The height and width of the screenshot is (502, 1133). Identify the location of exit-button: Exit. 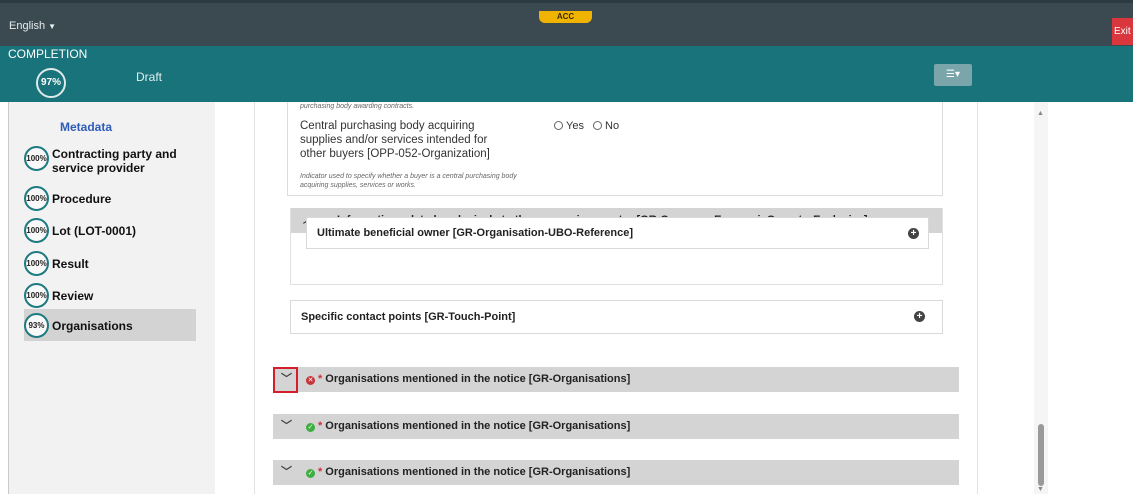
(1122, 31).